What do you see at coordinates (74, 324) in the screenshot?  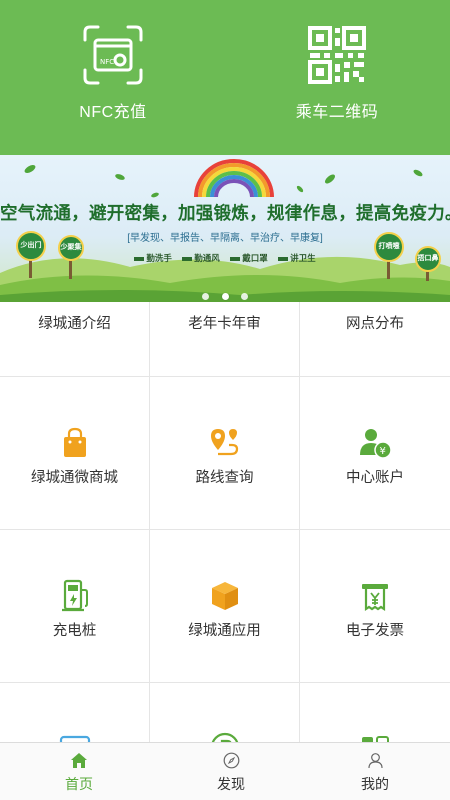 I see `grid-item-label: 绿城通介绍` at bounding box center [74, 324].